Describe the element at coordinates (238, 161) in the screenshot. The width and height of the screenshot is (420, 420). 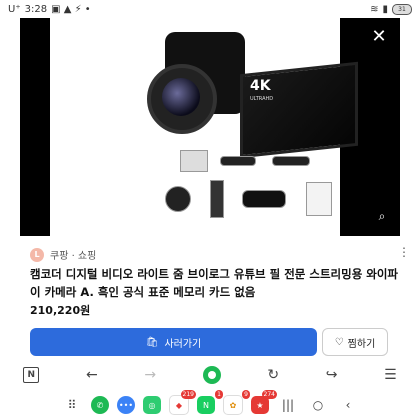
I see `cable-accessory` at that location.